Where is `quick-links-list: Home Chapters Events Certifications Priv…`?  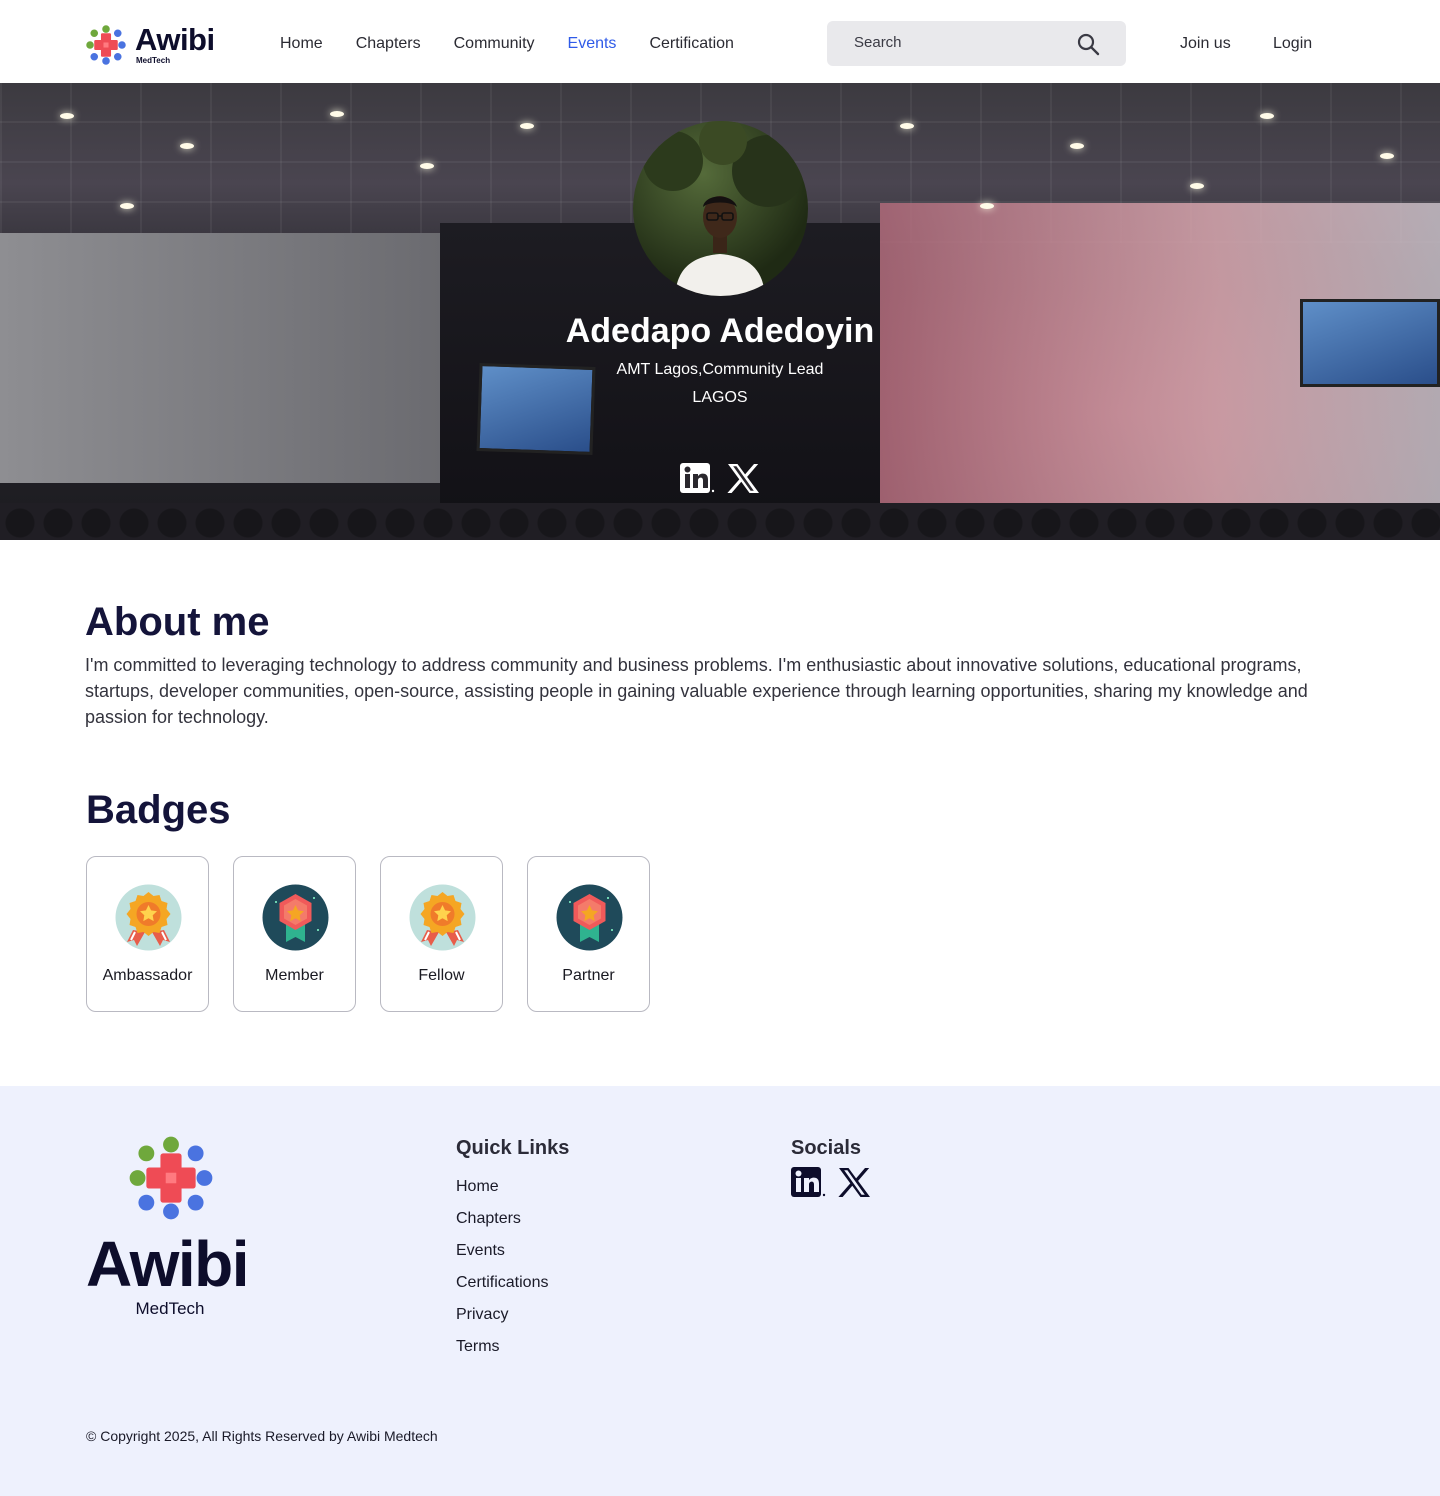 quick-links-list: Home Chapters Events Certifications Priv… is located at coordinates (502, 1272).